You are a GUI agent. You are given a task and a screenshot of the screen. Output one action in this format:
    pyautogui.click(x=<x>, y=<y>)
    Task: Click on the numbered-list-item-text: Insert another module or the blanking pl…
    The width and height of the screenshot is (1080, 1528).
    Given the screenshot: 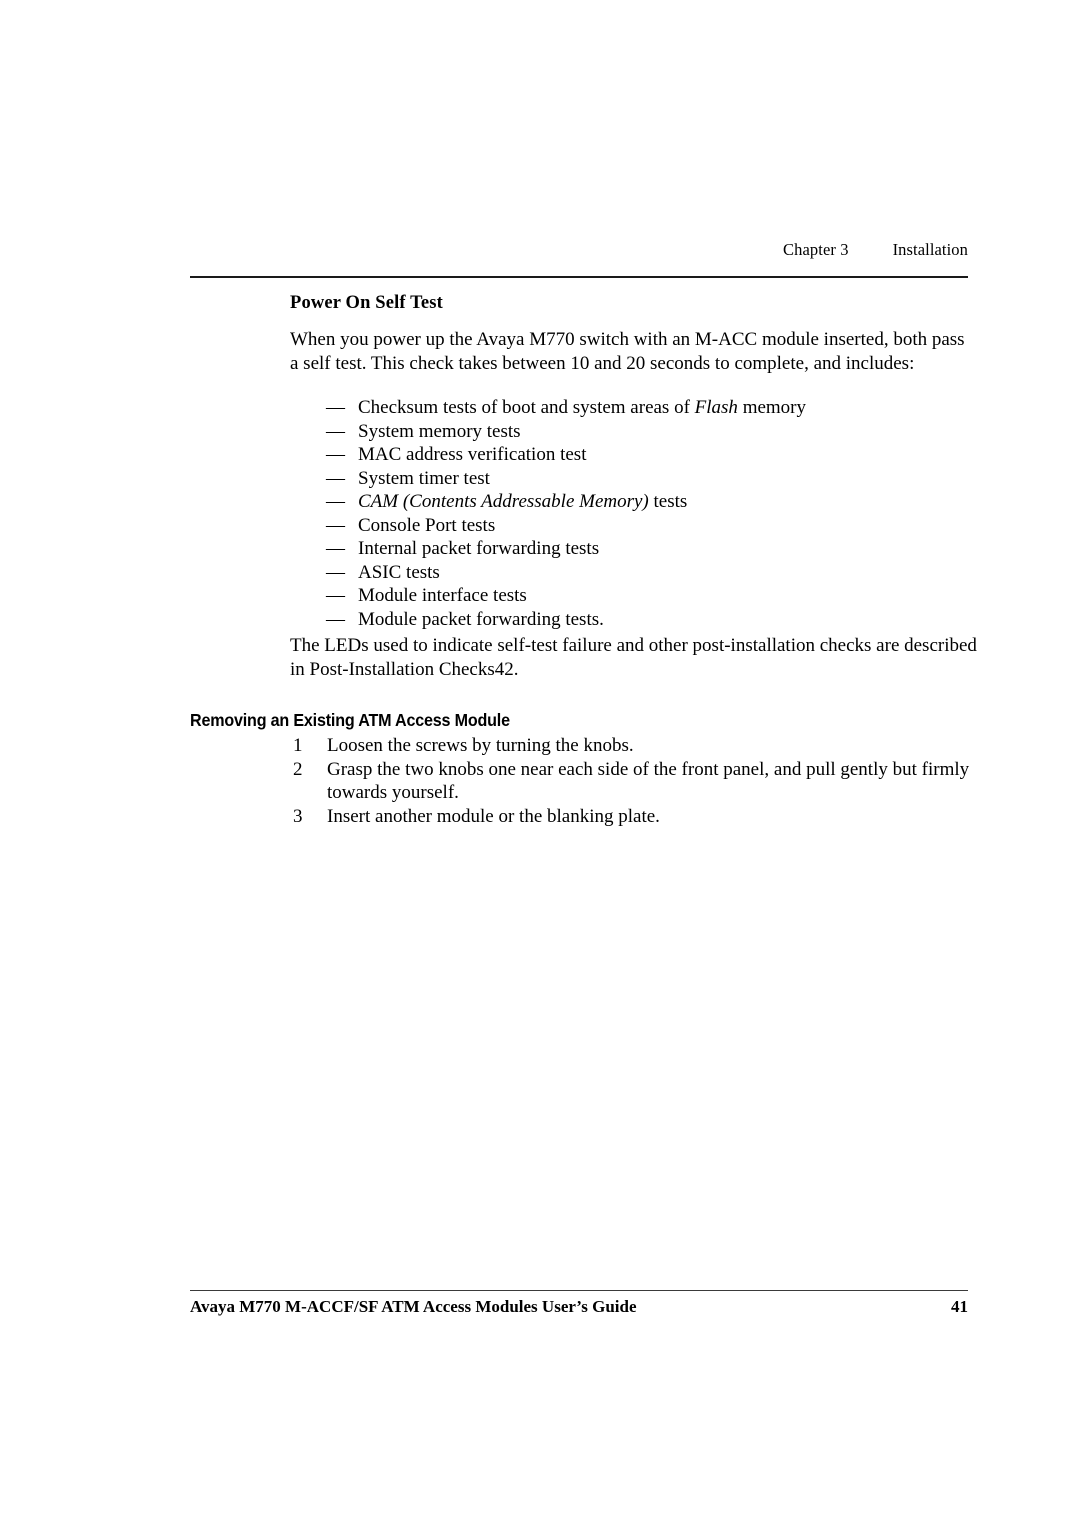 What is the action you would take?
    pyautogui.click(x=493, y=816)
    